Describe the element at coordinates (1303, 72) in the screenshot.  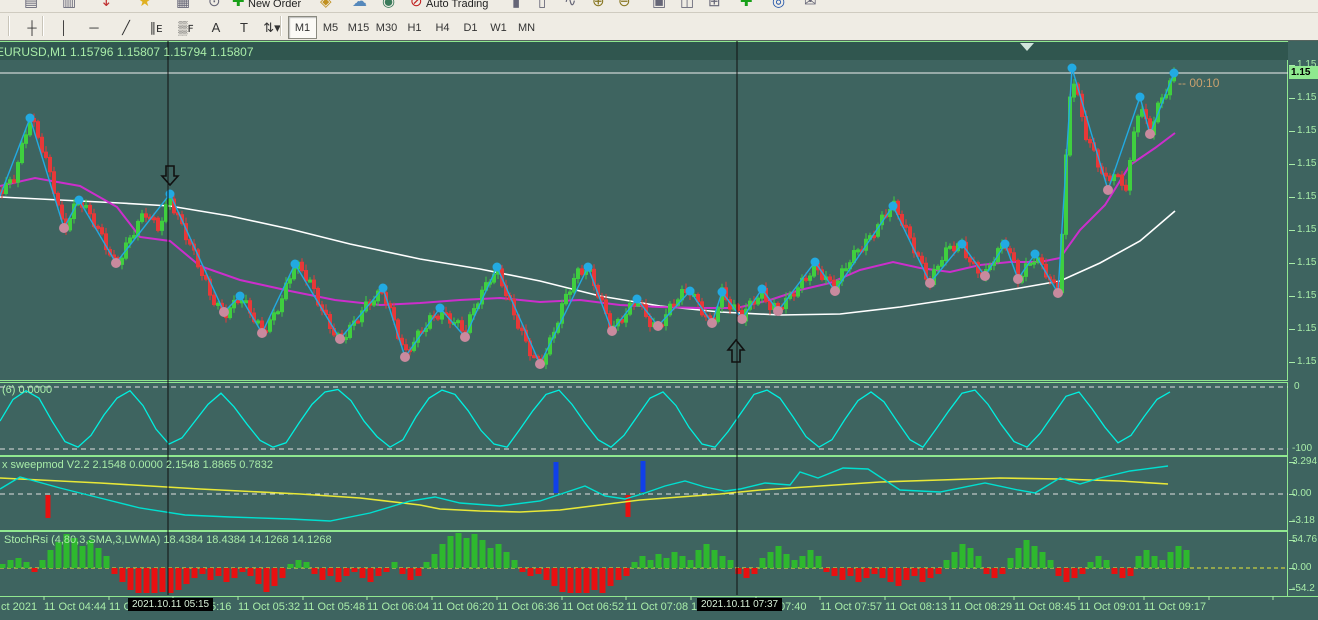
I see `current-price-box: 1.15` at that location.